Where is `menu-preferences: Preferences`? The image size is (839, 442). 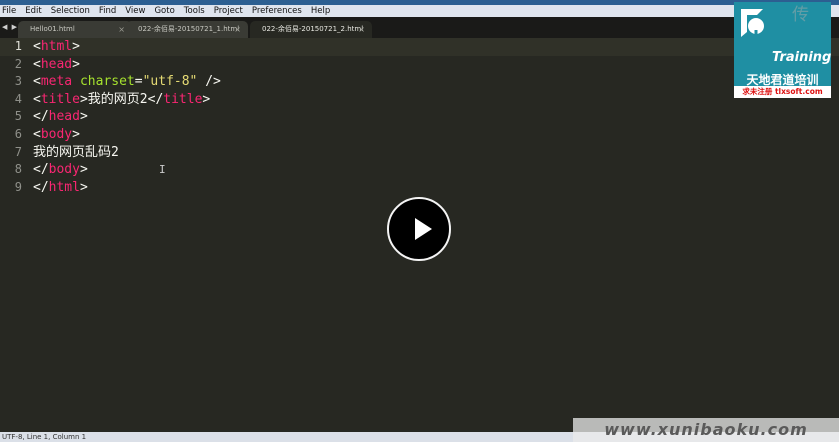 menu-preferences: Preferences is located at coordinates (277, 11).